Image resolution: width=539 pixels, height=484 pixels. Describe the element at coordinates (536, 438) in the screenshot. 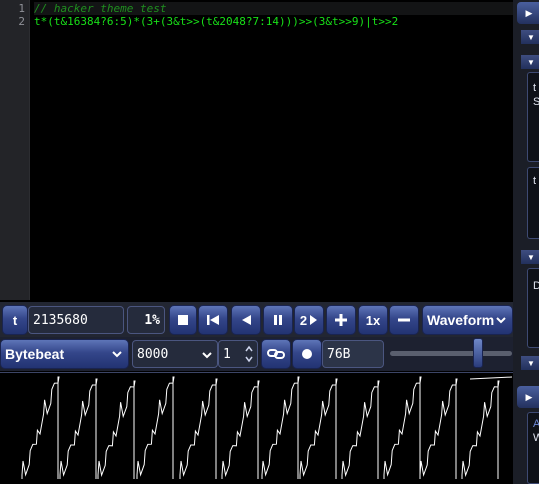

I see `side-card-label: W` at that location.